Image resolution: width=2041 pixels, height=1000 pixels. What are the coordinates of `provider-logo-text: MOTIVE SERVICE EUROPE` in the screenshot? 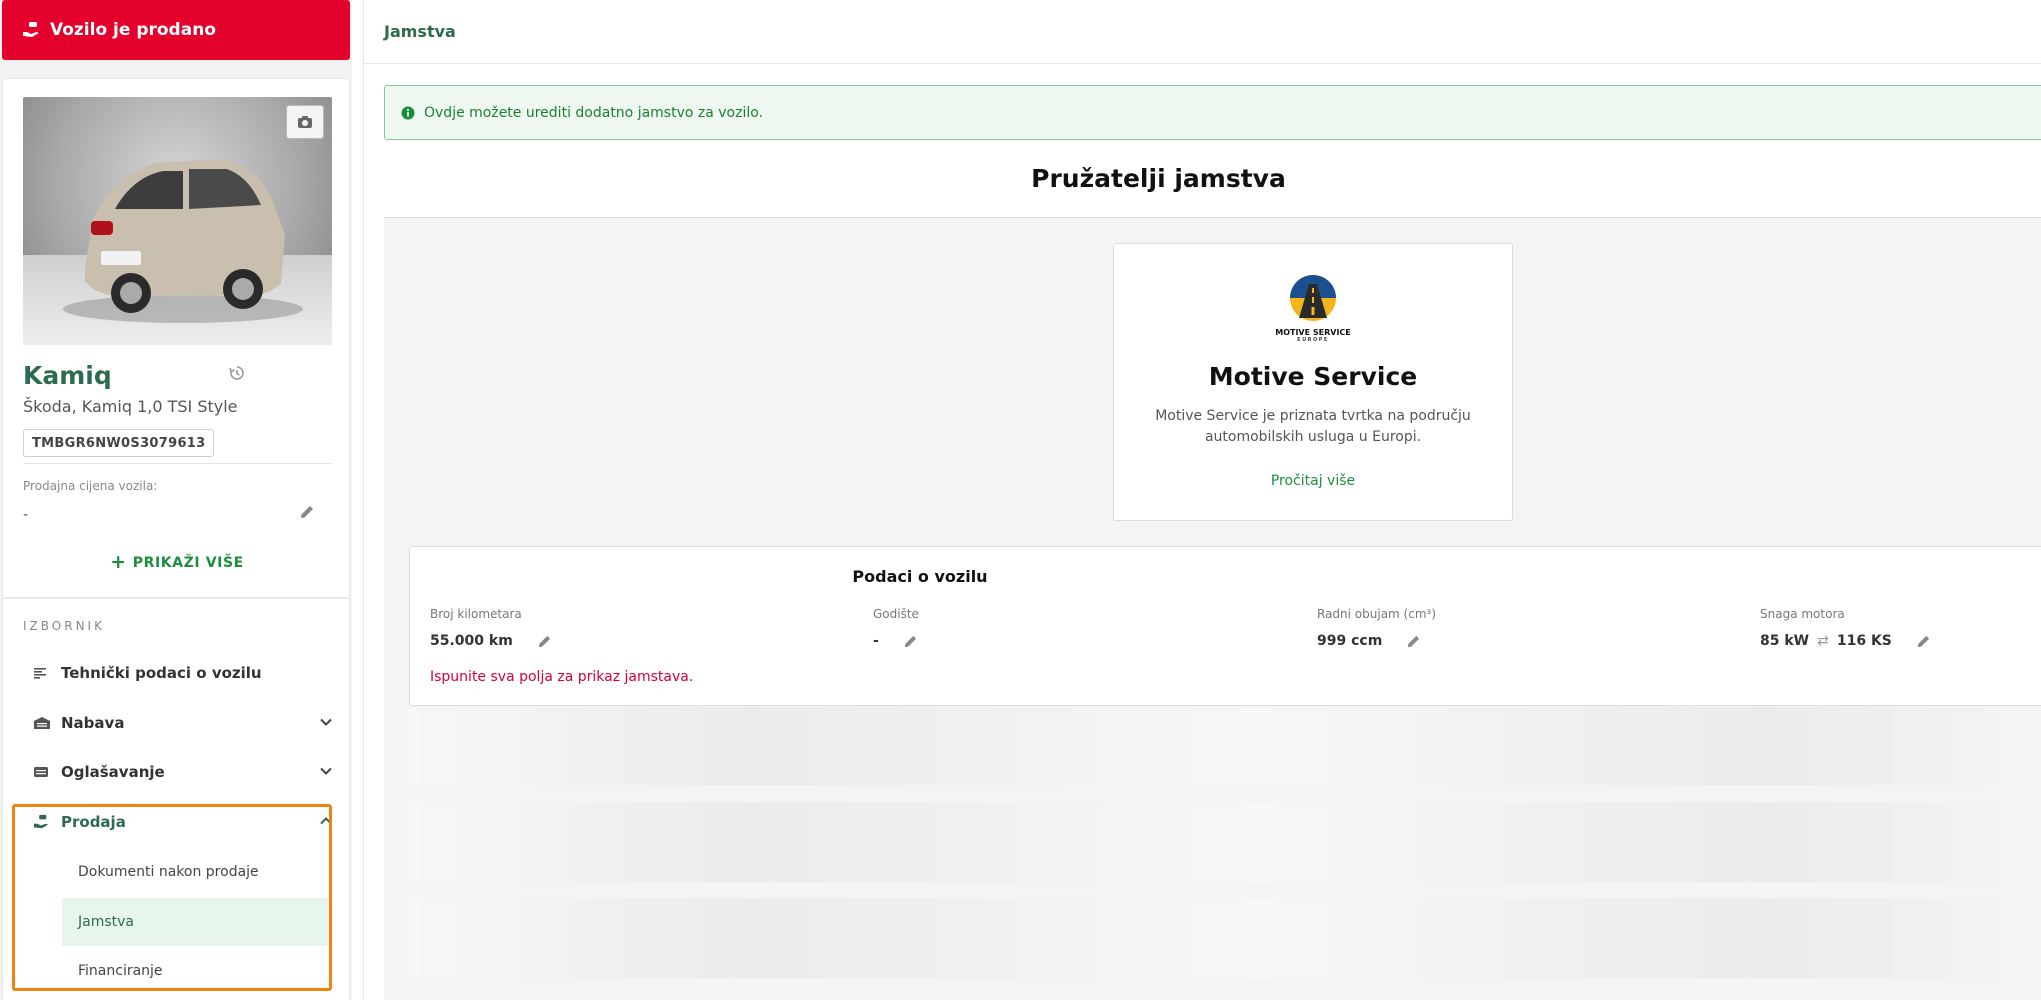 It's located at (1313, 335).